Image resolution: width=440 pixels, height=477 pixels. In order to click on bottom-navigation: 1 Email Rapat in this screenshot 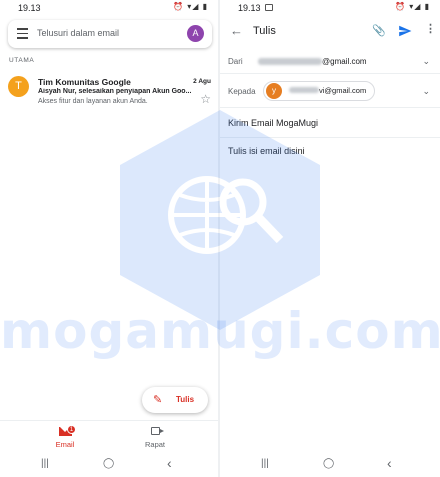, I will do `click(109, 436)`.